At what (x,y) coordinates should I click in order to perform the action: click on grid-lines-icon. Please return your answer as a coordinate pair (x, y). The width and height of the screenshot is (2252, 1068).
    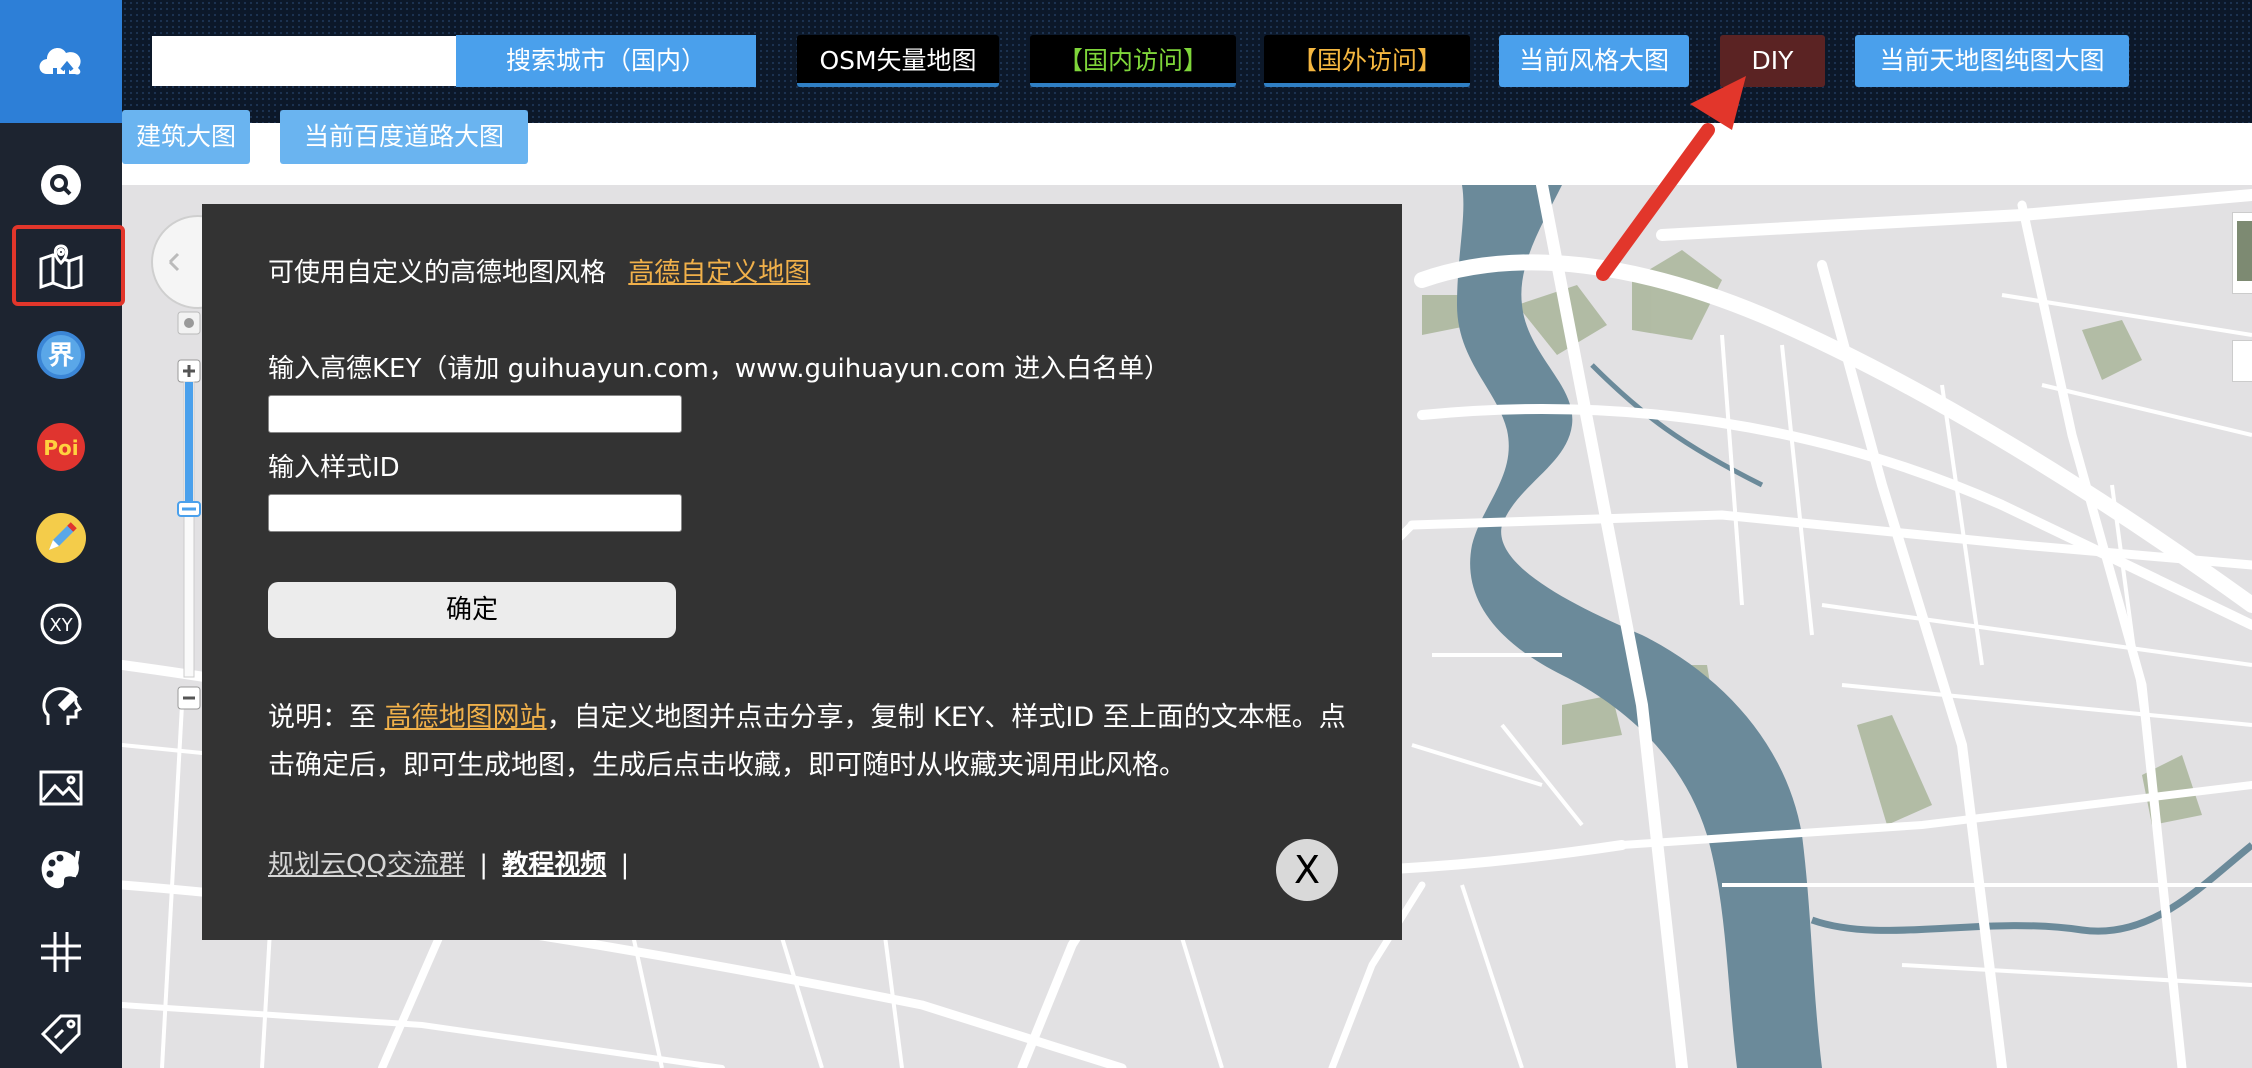
    Looking at the image, I should click on (61, 952).